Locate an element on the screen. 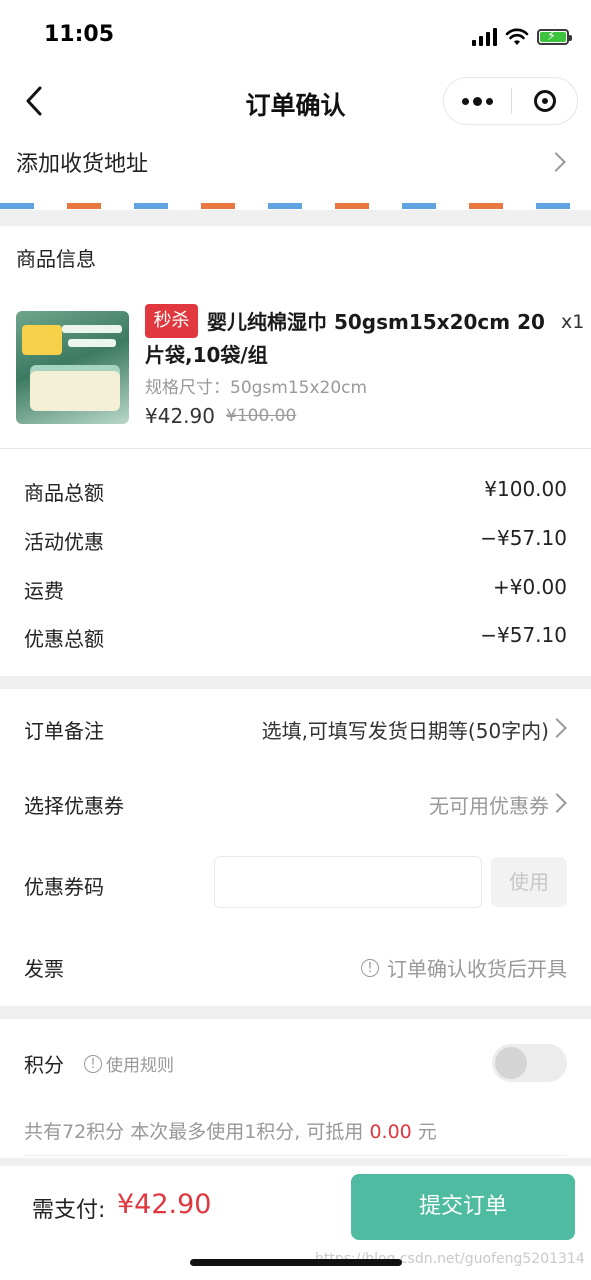 The width and height of the screenshot is (591, 1280). coupon-select: 无可用优惠券 is located at coordinates (489, 804).